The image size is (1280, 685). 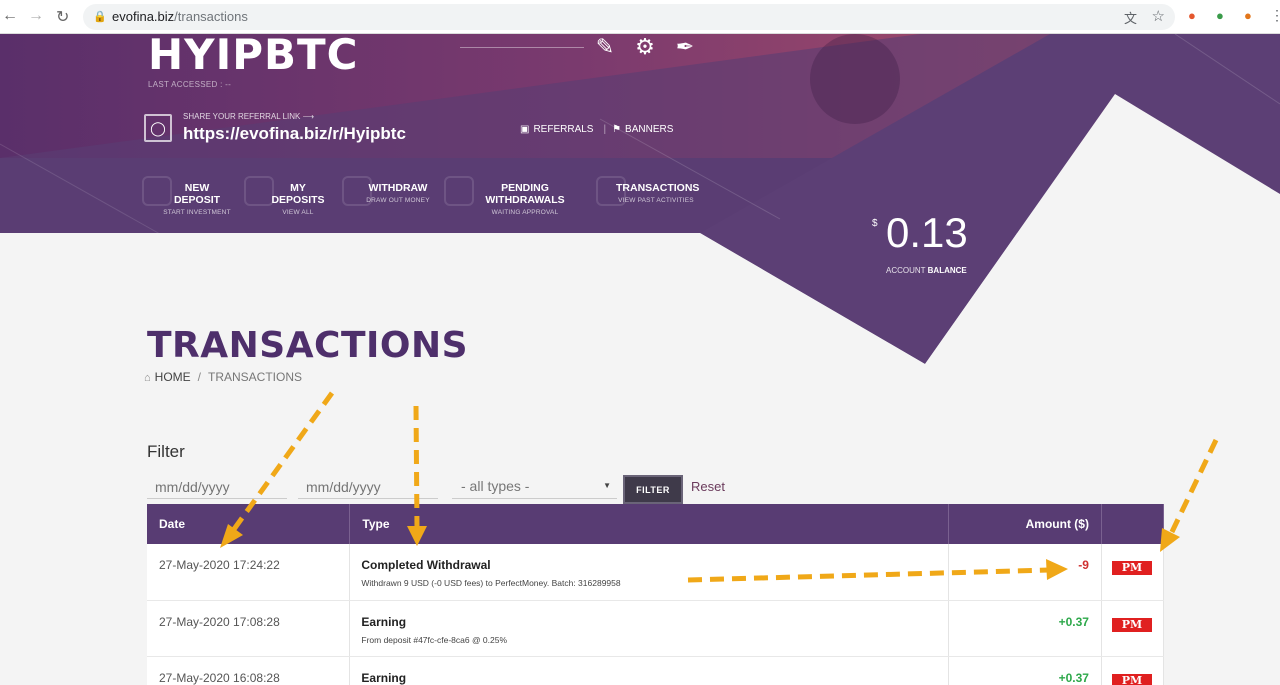 What do you see at coordinates (926, 270) in the screenshot?
I see `balance-caption: ACCOUNT BALANCE` at bounding box center [926, 270].